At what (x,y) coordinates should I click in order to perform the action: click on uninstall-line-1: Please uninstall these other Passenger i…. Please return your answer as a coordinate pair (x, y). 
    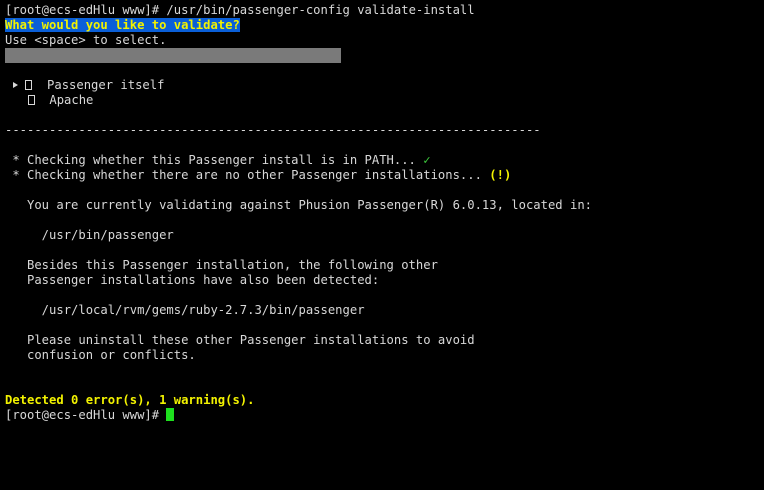
    Looking at the image, I should click on (240, 340).